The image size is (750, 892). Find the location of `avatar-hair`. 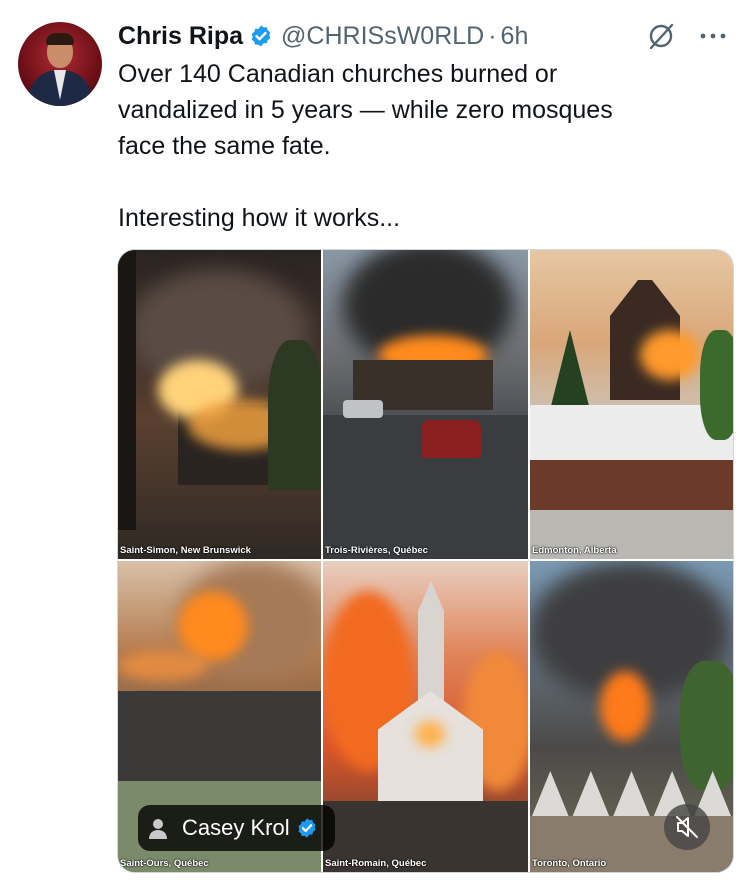

avatar-hair is located at coordinates (60, 39).